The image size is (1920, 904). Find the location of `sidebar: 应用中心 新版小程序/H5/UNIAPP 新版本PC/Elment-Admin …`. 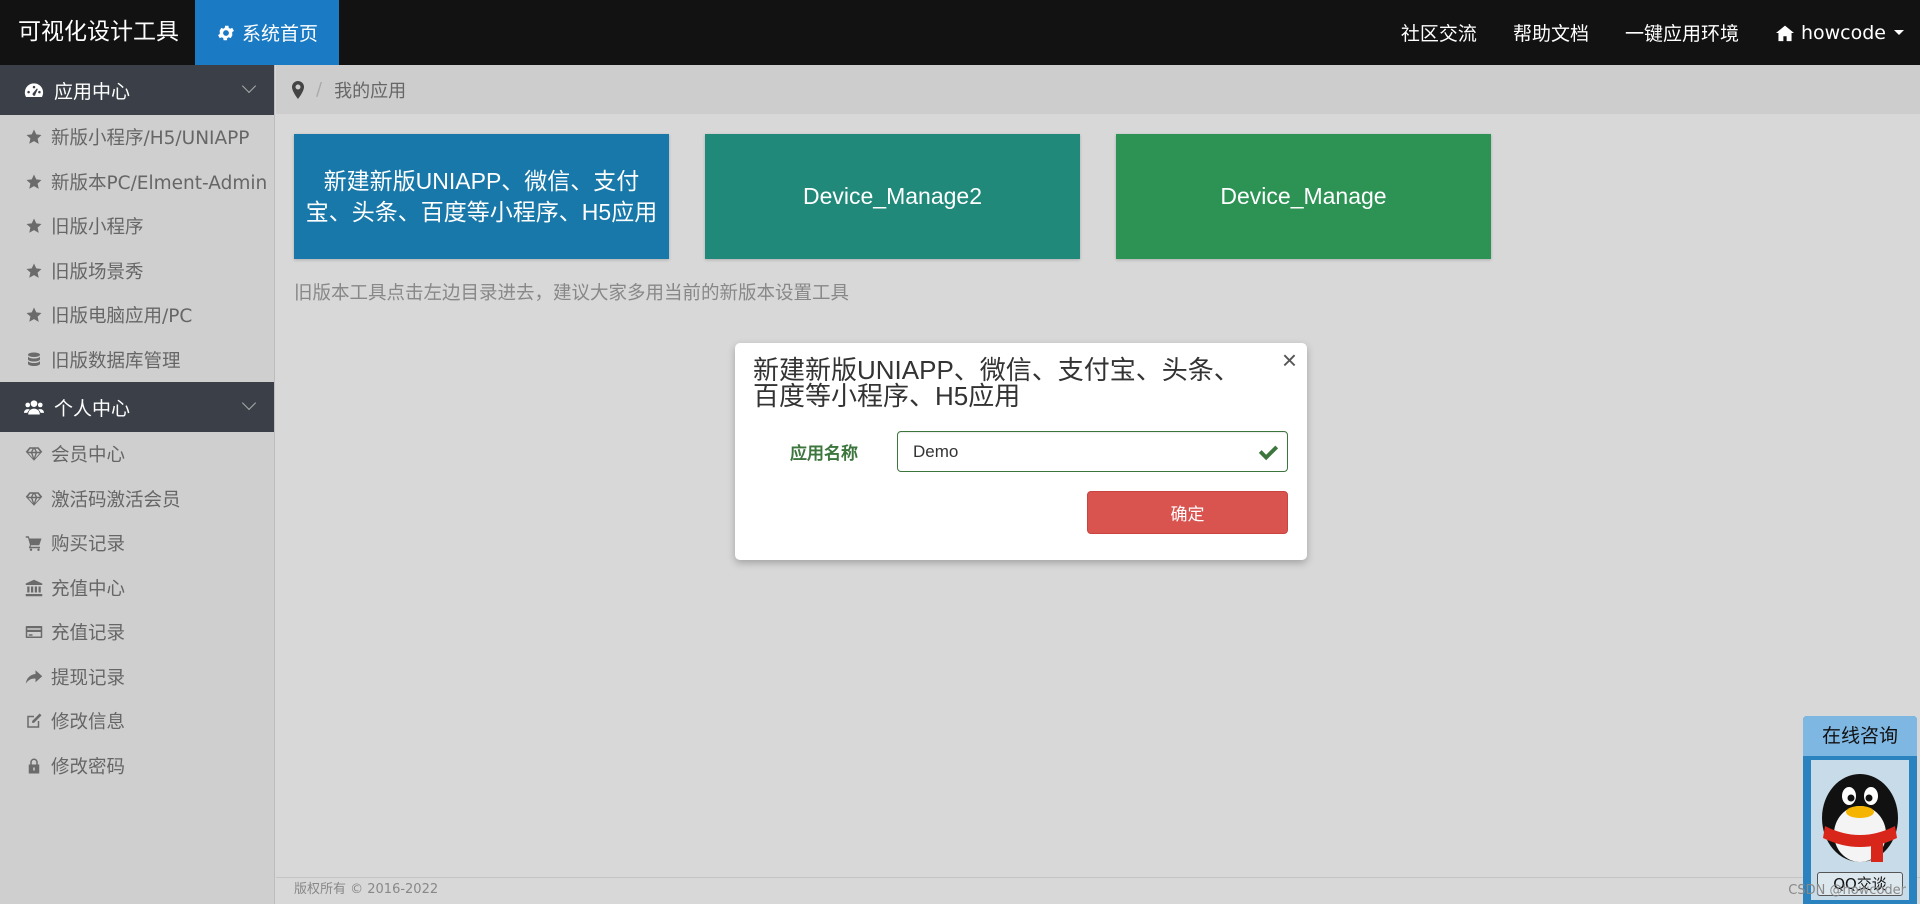

sidebar: 应用中心 新版小程序/H5/UNIAPP 新版本PC/Elment-Admin … is located at coordinates (137, 484).